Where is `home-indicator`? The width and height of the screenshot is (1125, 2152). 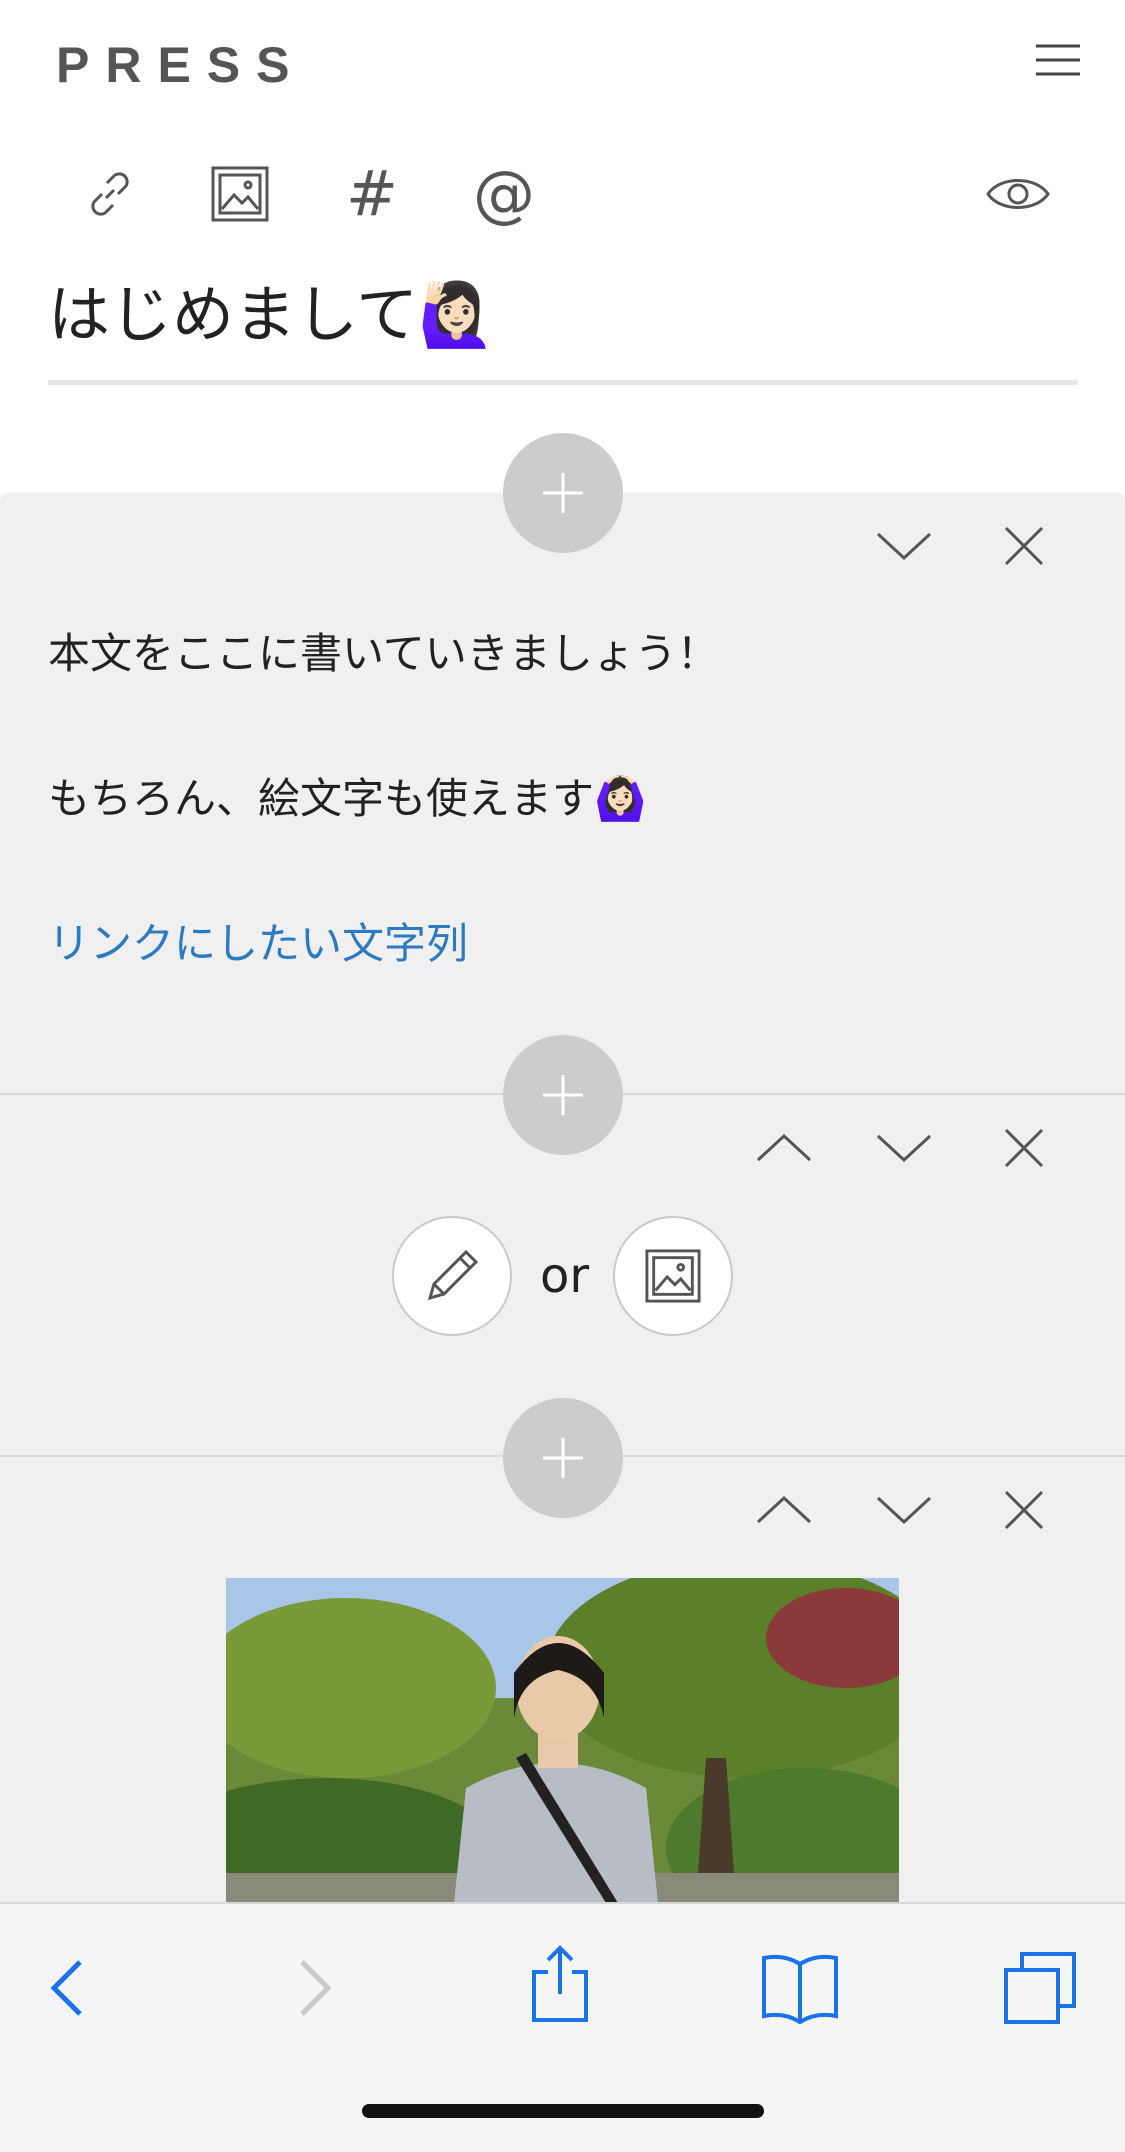
home-indicator is located at coordinates (563, 2111).